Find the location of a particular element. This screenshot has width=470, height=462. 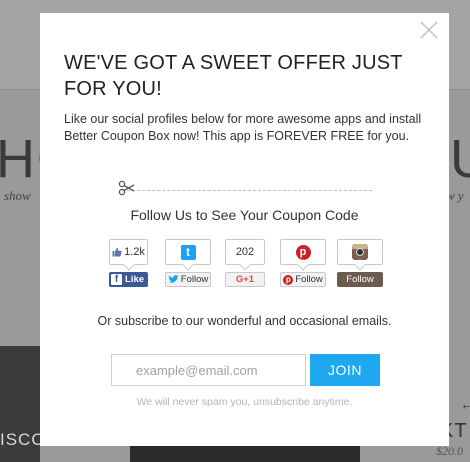

twitter-logo-icon: t is located at coordinates (188, 252).